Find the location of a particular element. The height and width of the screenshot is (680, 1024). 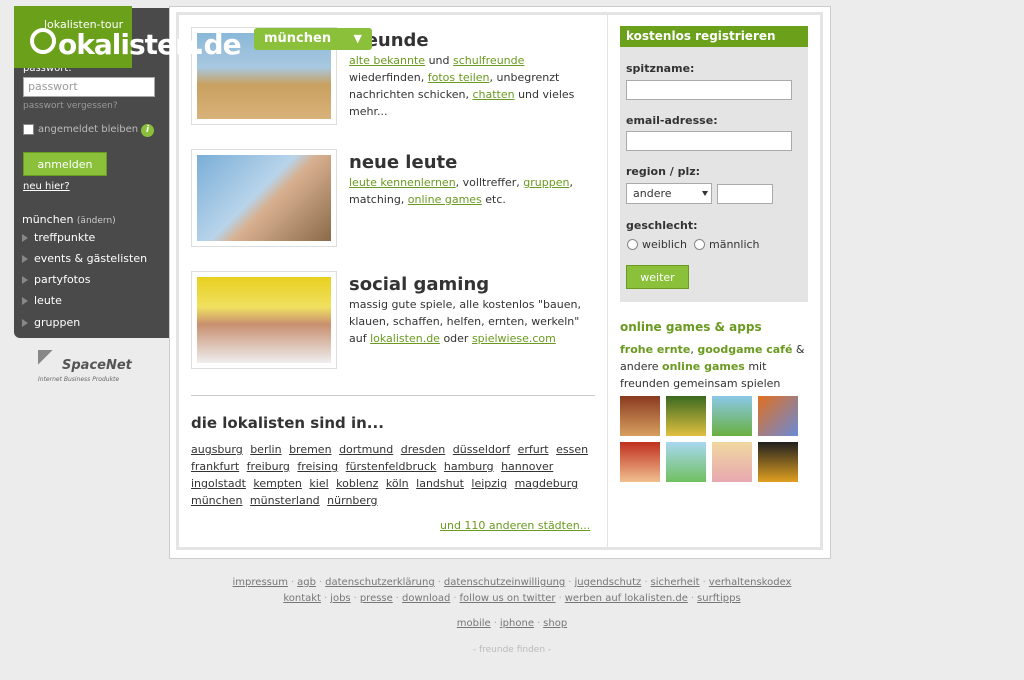

email-input is located at coordinates (709, 141).